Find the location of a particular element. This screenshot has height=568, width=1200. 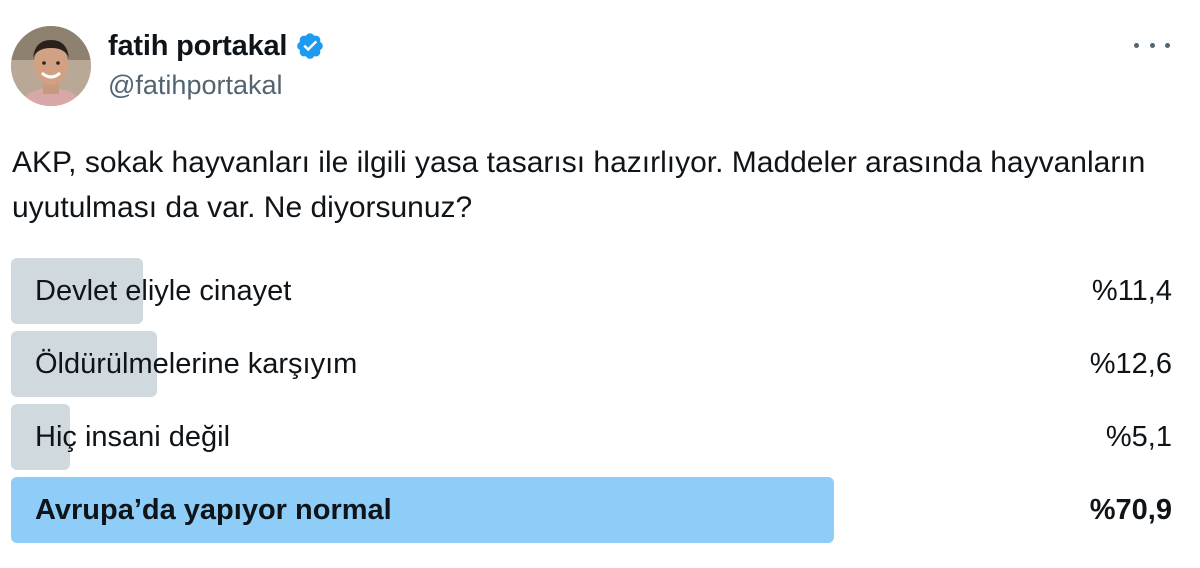

poll-option: Öldürülmelerine karşıyım %12,6 is located at coordinates (591, 364).